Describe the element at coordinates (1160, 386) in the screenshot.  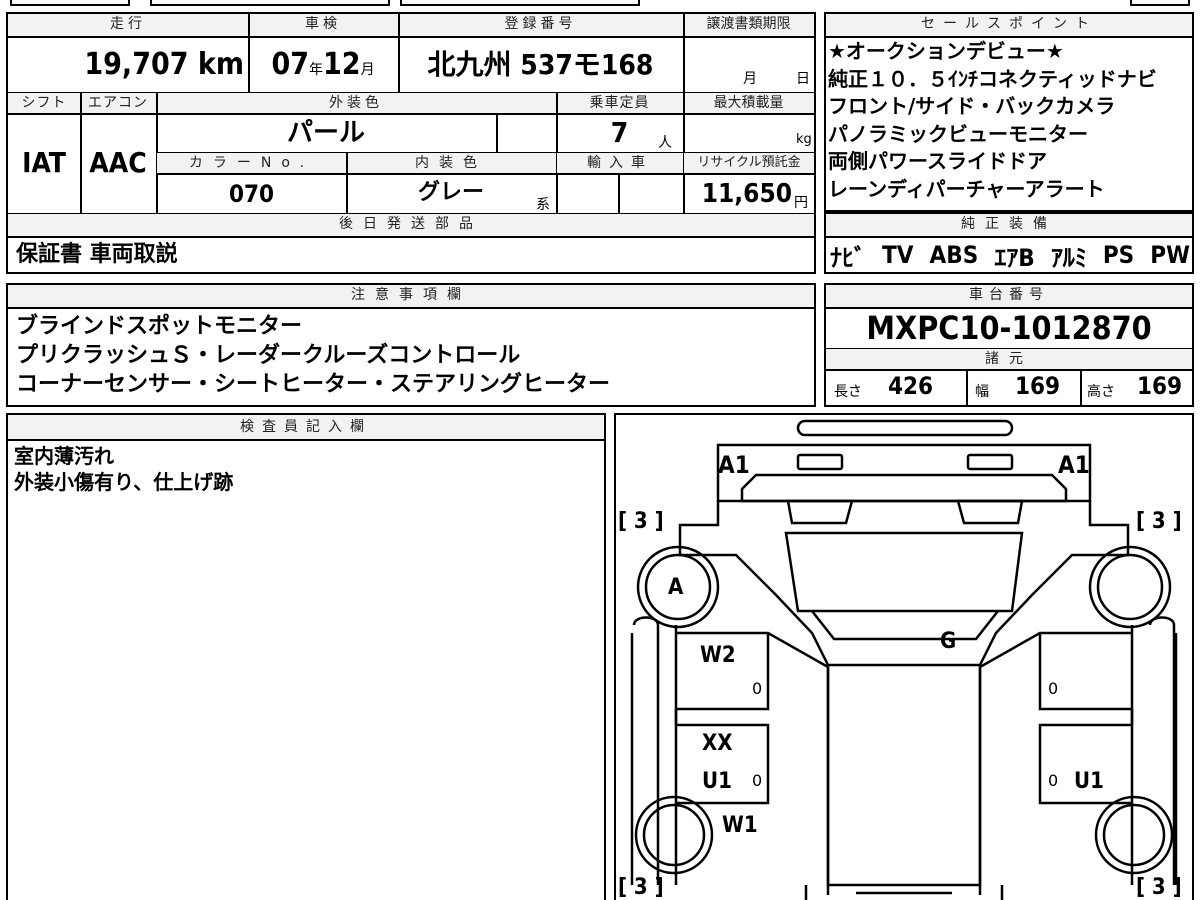
I see `spec-height-value: 169` at that location.